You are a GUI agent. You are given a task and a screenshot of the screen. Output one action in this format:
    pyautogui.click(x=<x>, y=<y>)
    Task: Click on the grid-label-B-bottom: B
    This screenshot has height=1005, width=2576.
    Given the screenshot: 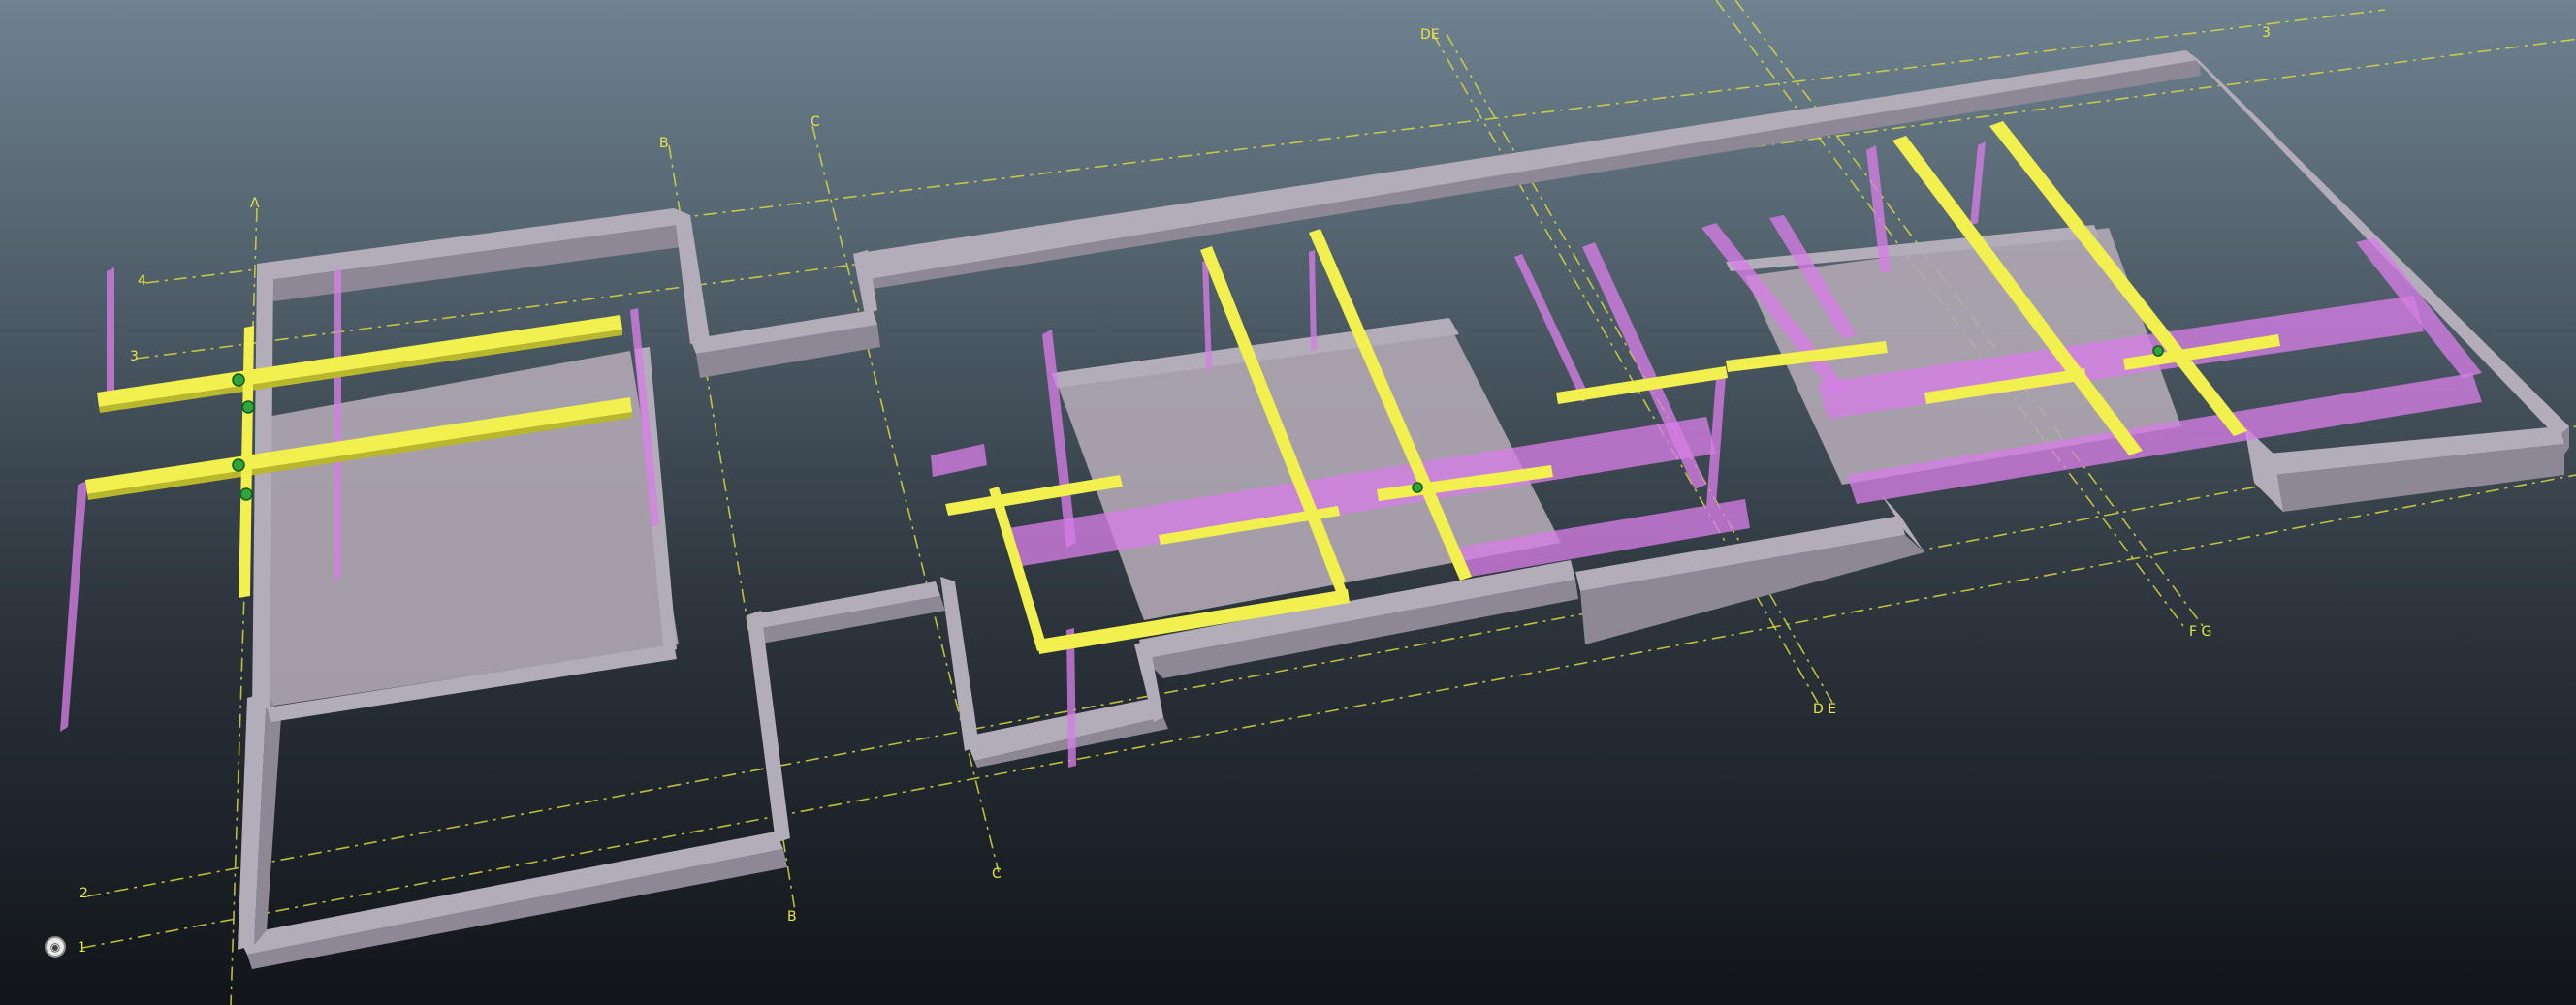 What is the action you would take?
    pyautogui.click(x=792, y=917)
    